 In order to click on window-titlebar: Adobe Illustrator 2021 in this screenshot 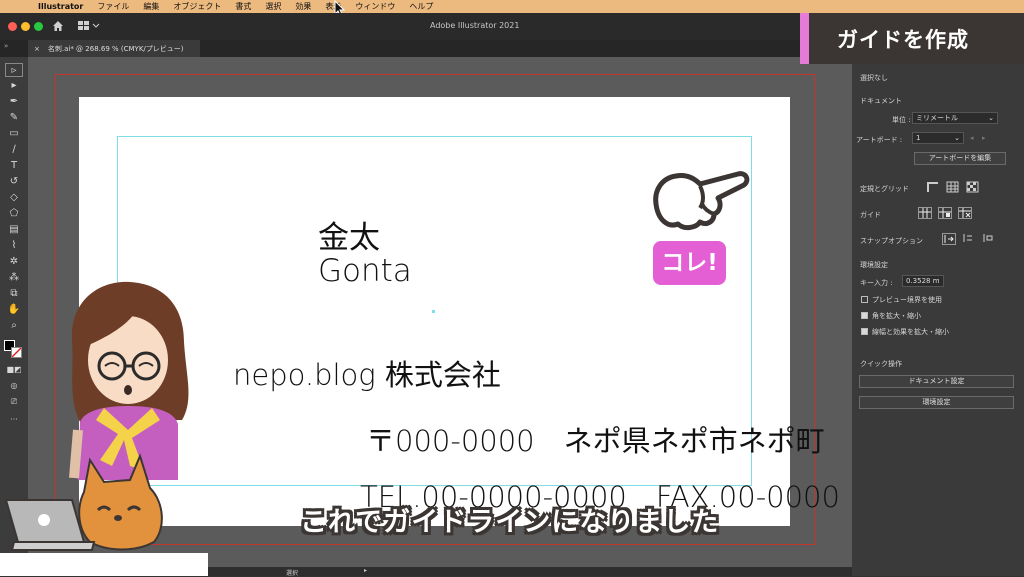, I will do `click(400, 26)`.